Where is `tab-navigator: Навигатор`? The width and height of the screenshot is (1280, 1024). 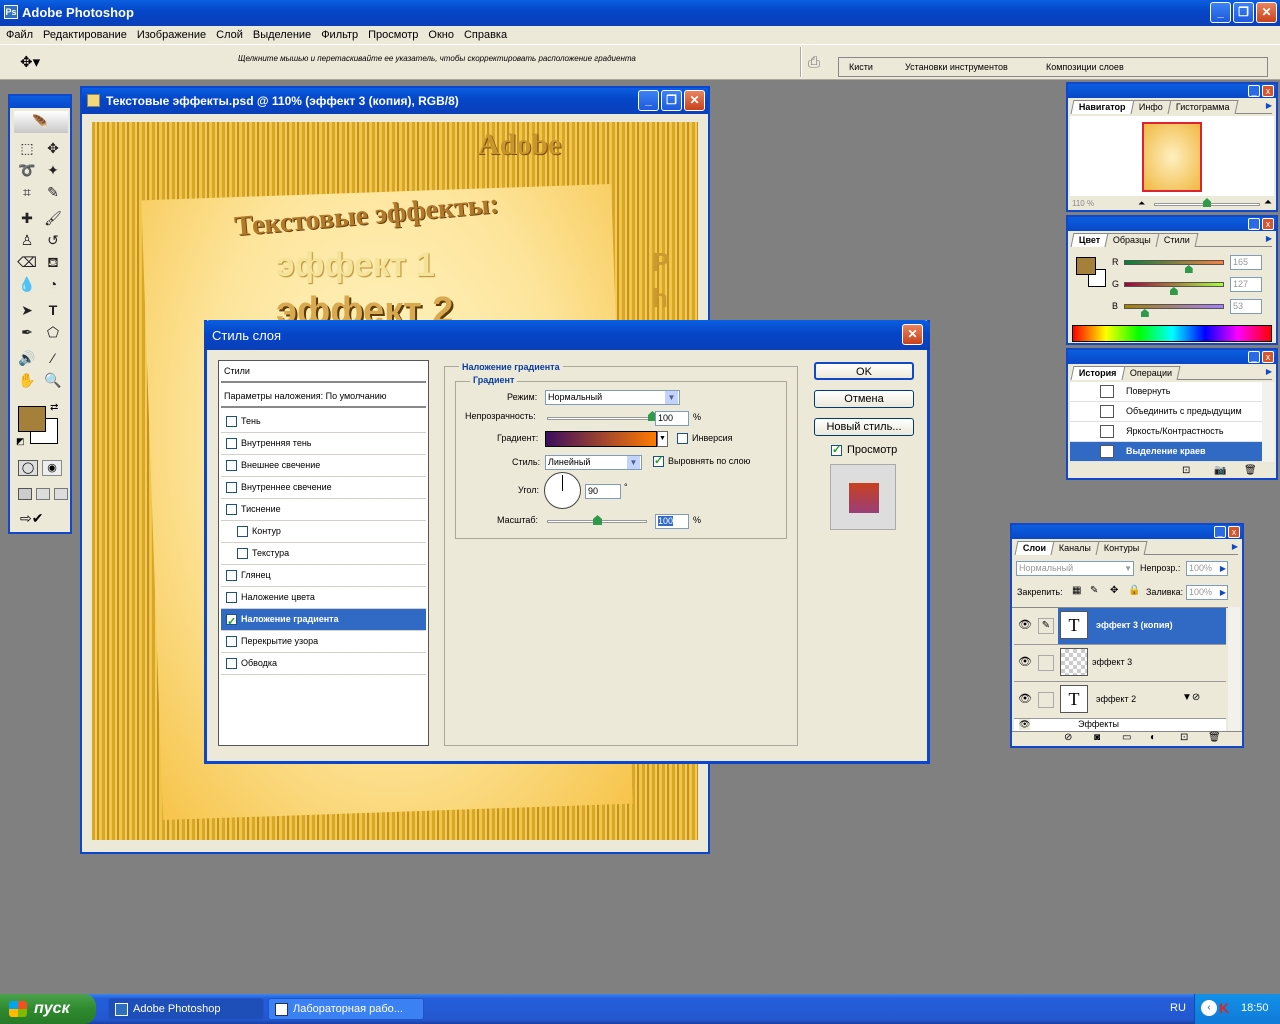 tab-navigator: Навигатор is located at coordinates (1102, 107).